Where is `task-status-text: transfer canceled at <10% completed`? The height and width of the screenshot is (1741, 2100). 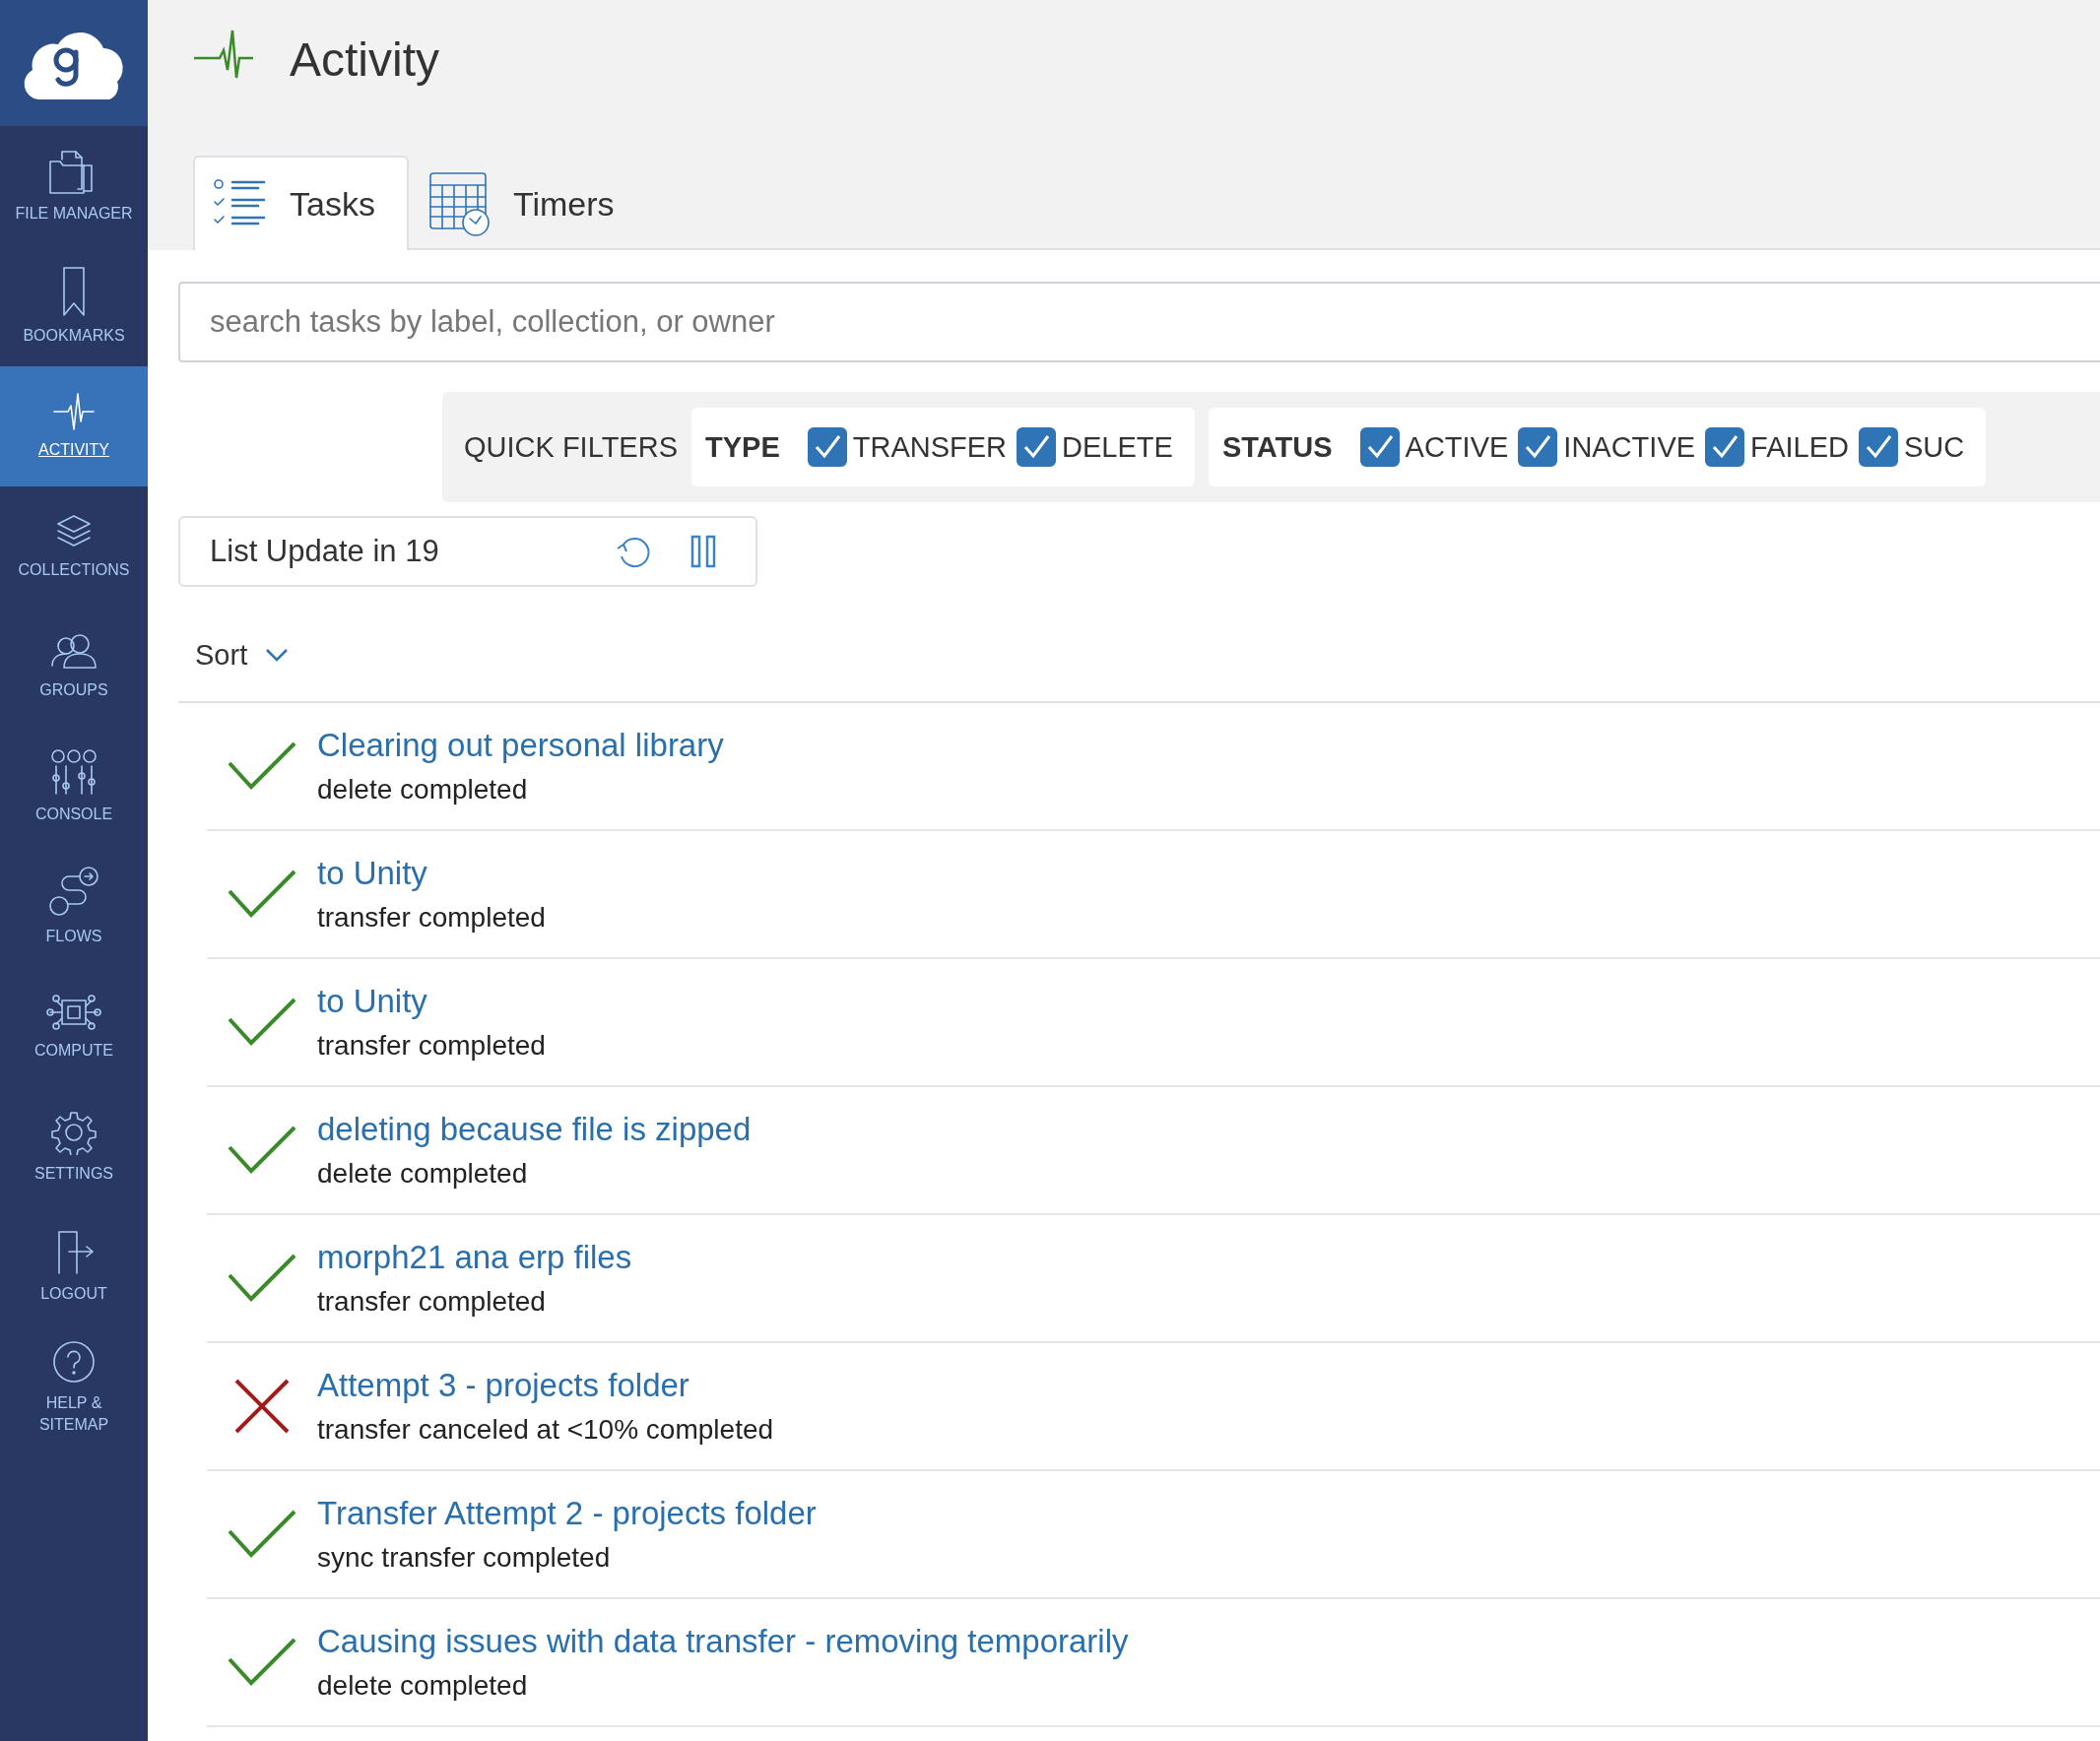
task-status-text: transfer canceled at <10% completed is located at coordinates (545, 1430).